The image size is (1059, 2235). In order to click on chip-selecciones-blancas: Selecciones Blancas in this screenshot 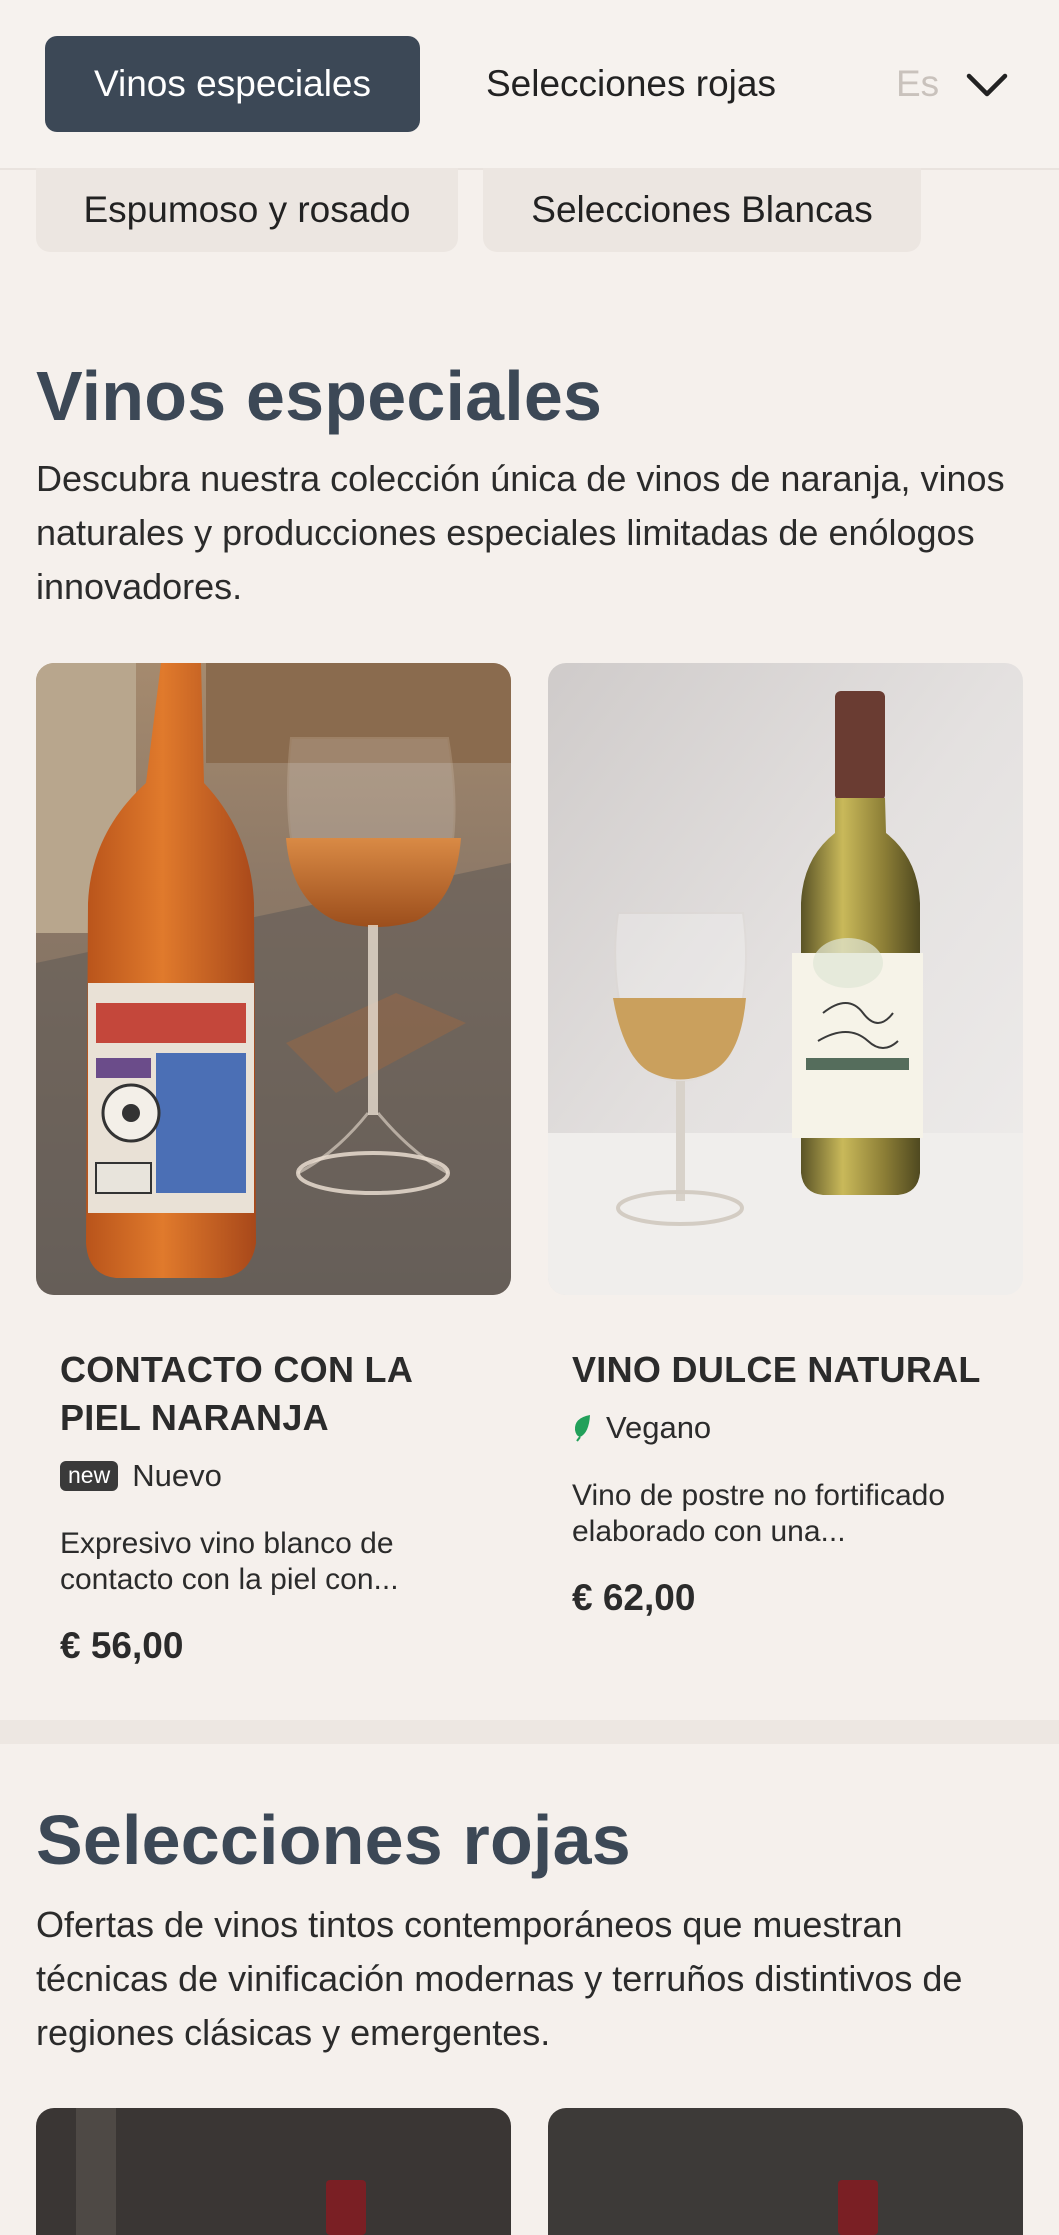, I will do `click(702, 210)`.